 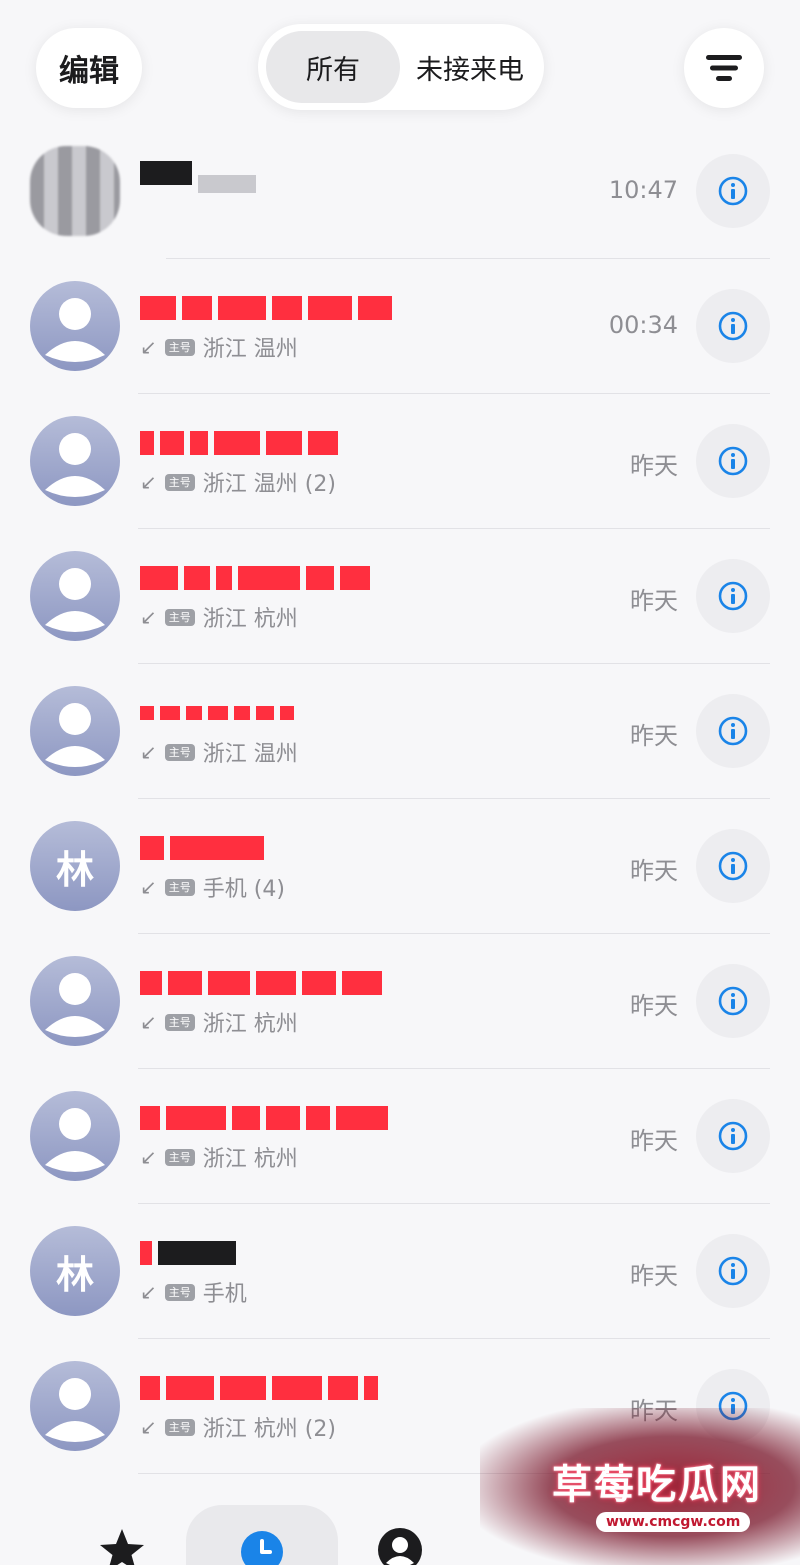 I want to click on segment-all: 所有, so click(x=333, y=67).